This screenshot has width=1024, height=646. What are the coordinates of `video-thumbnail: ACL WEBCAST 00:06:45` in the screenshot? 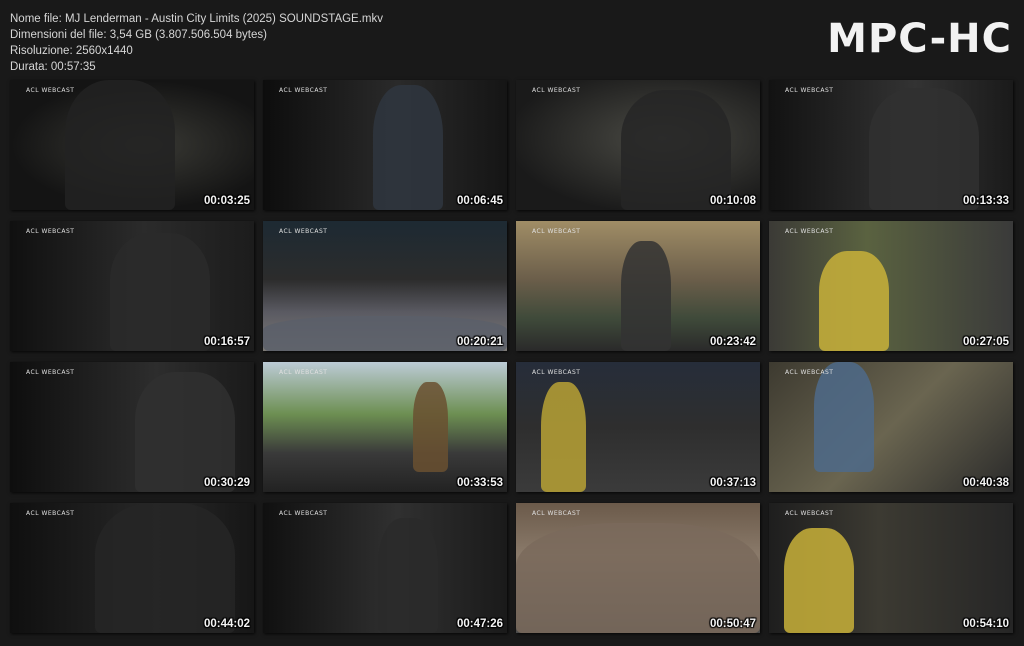 It's located at (385, 145).